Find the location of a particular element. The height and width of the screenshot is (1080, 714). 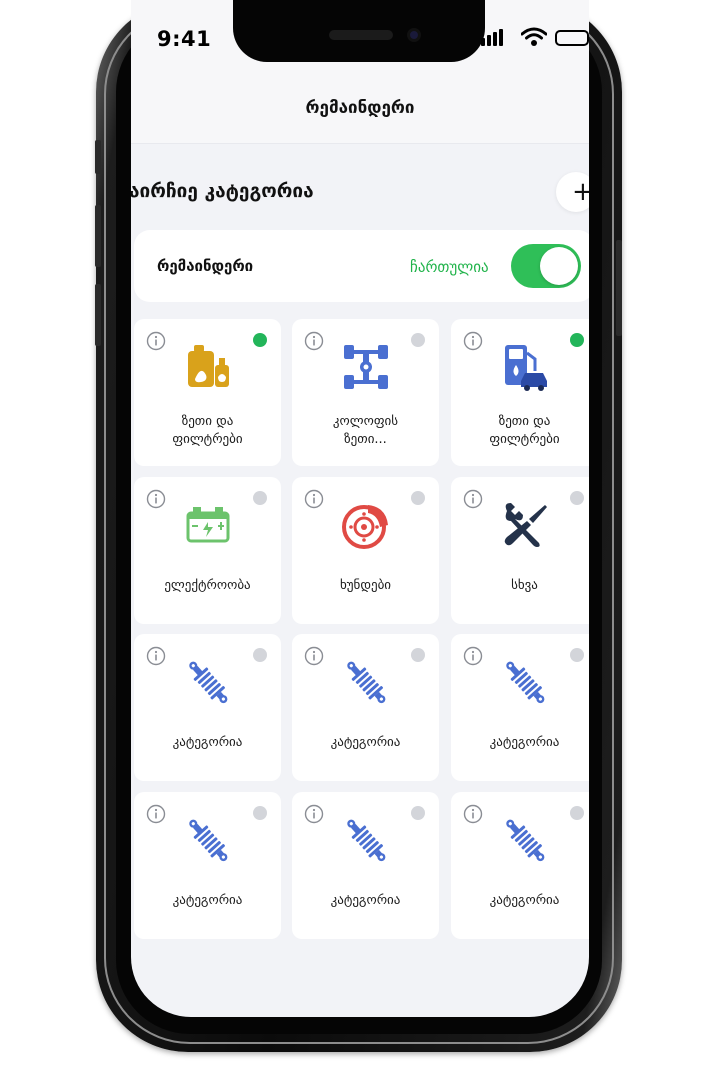

oil-canister-icon is located at coordinates (208, 367).